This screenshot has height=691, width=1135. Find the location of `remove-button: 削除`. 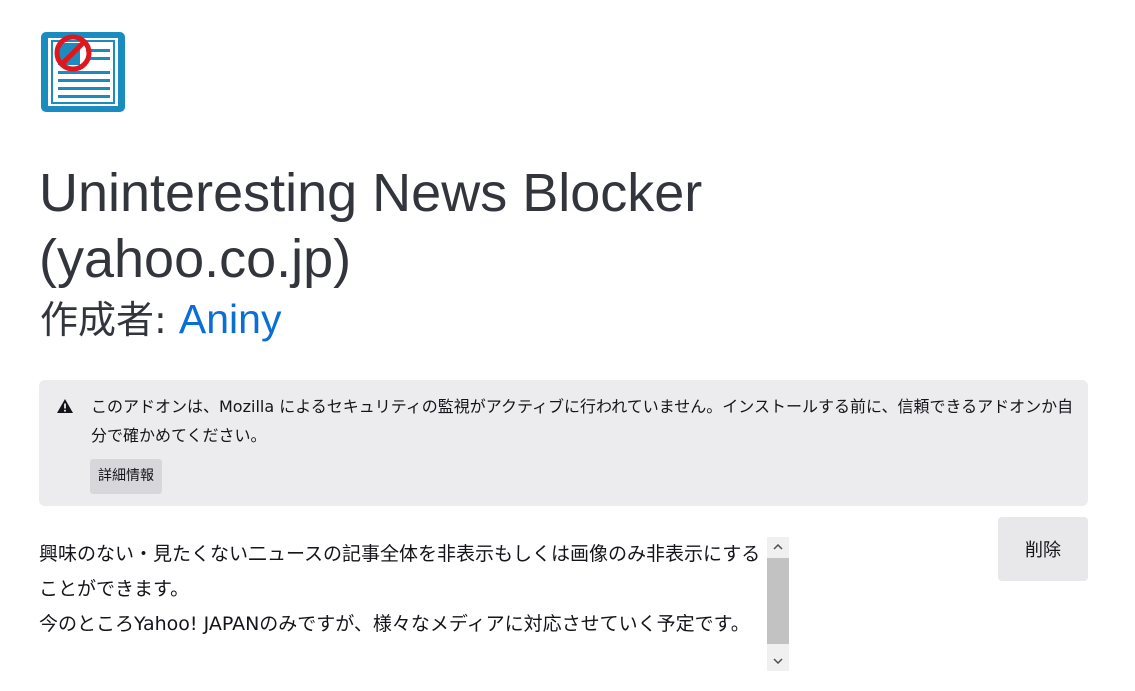

remove-button: 削除 is located at coordinates (1043, 549).